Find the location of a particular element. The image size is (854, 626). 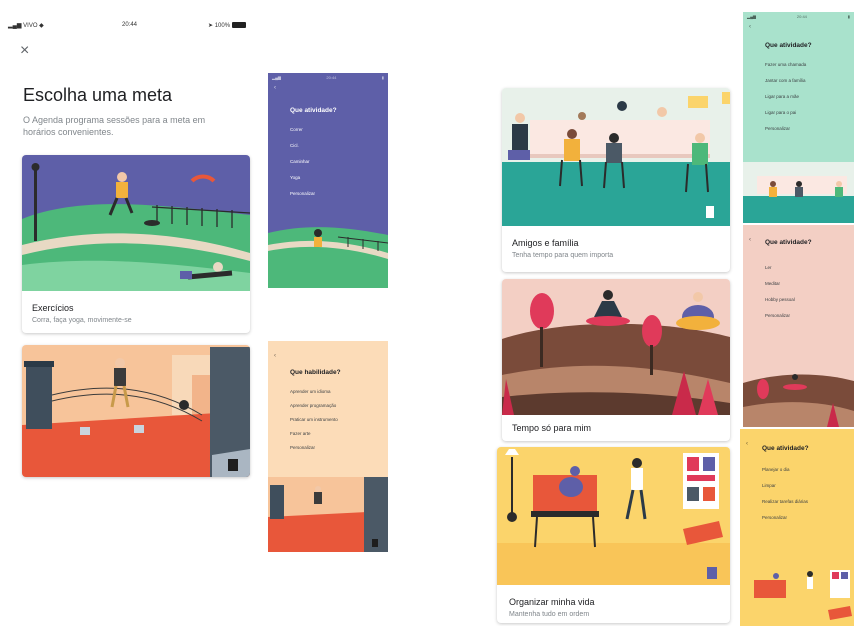

battery-label: 100% is located at coordinates (222, 26).